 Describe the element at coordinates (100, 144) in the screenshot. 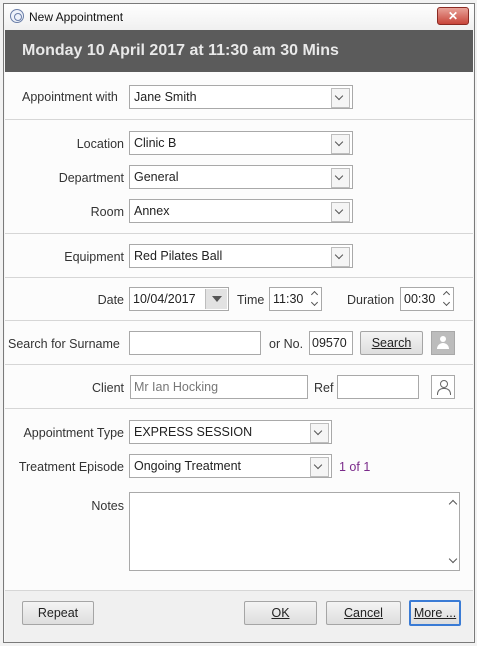

I see `location-label: Location` at that location.